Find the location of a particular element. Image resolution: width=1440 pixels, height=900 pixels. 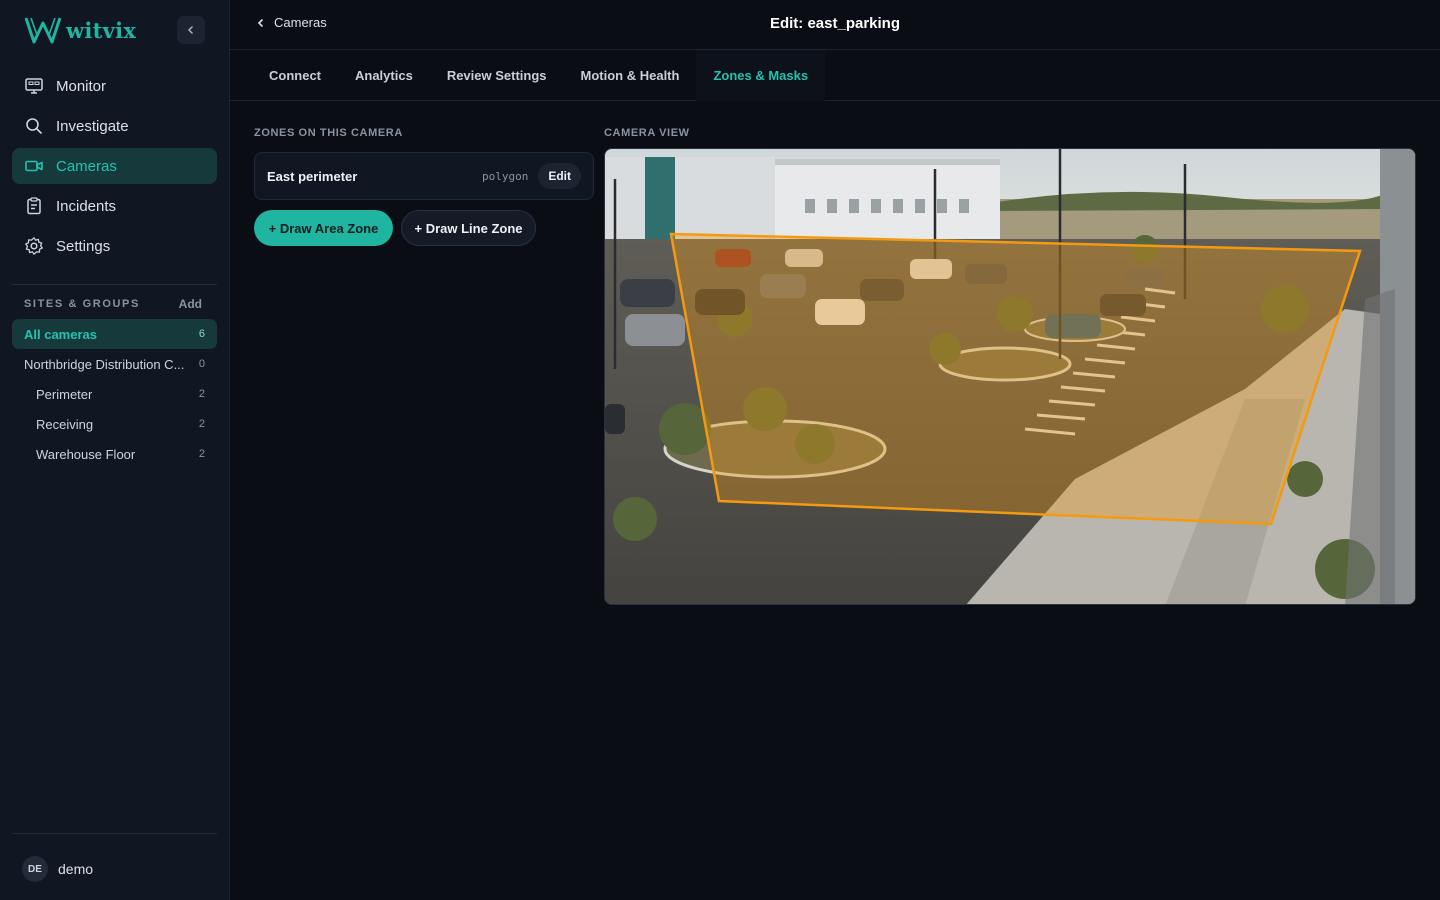

sites-groups-title: SITES & GROUPS is located at coordinates (82, 304).